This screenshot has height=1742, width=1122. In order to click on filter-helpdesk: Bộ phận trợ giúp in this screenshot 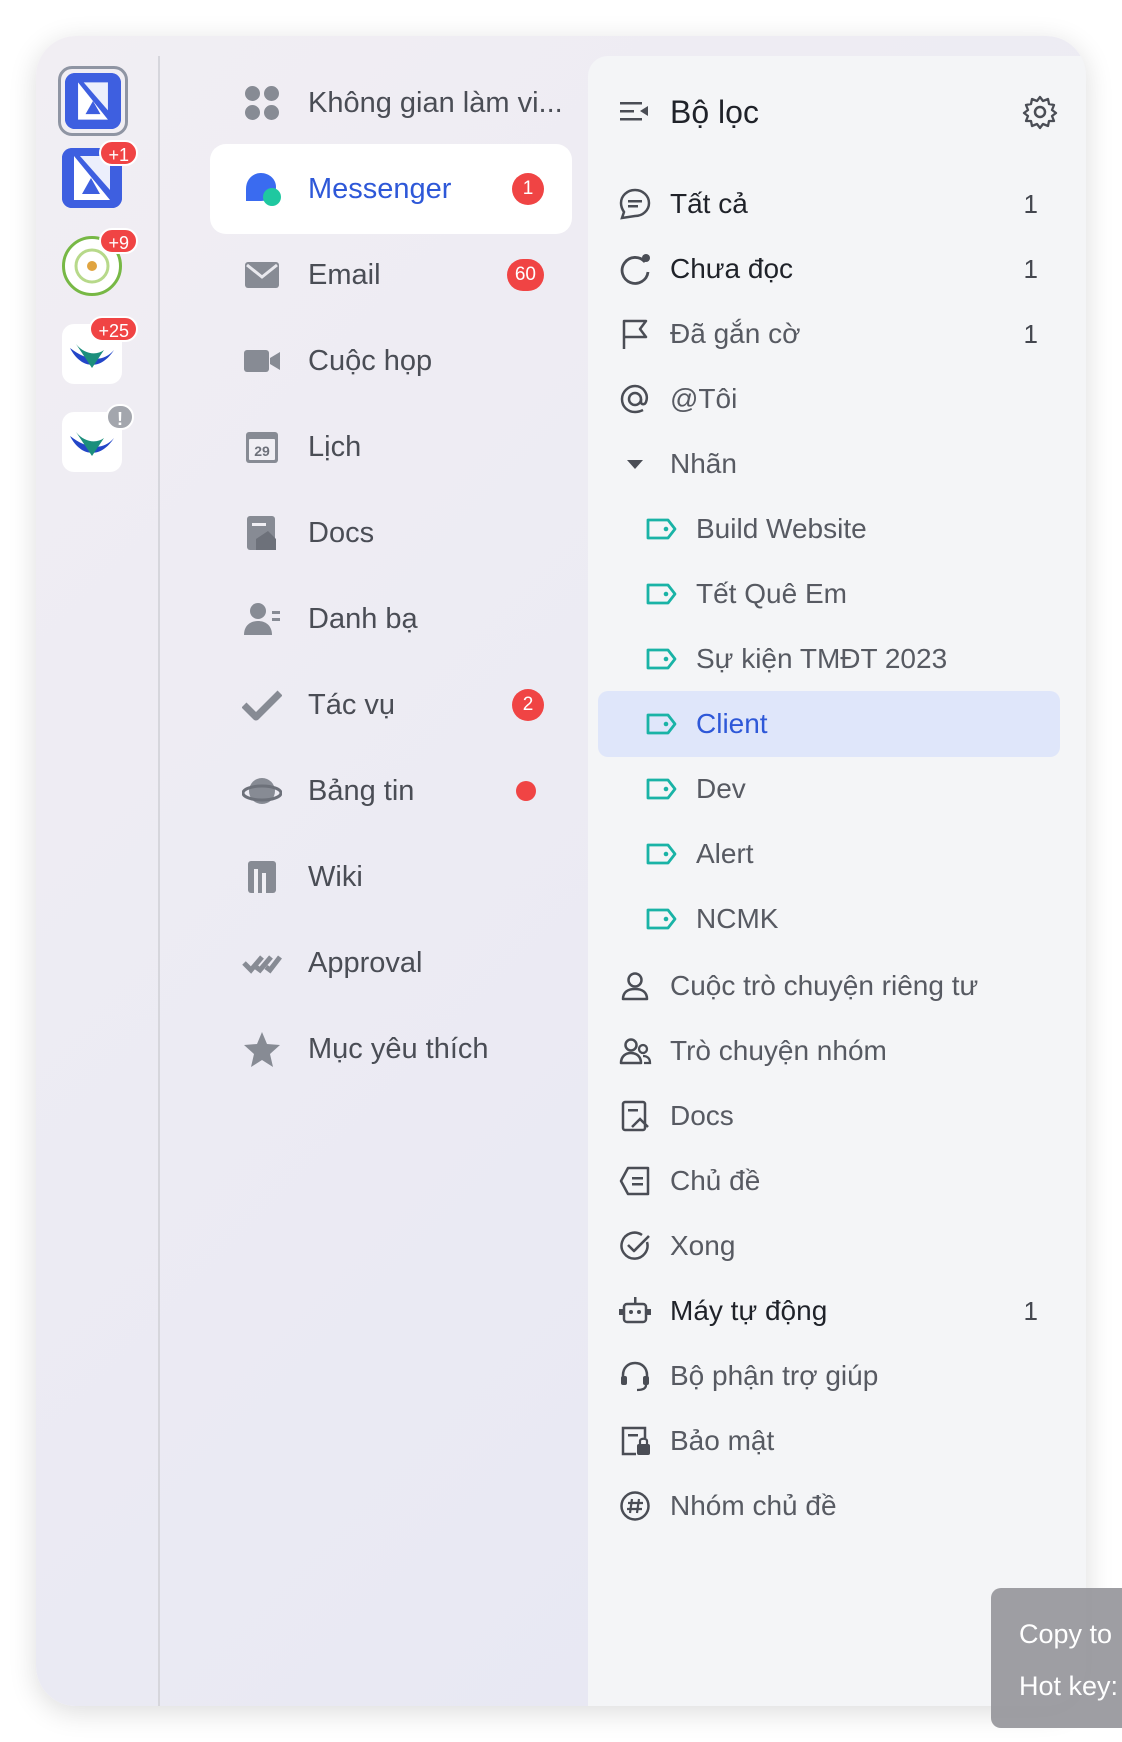, I will do `click(828, 1376)`.